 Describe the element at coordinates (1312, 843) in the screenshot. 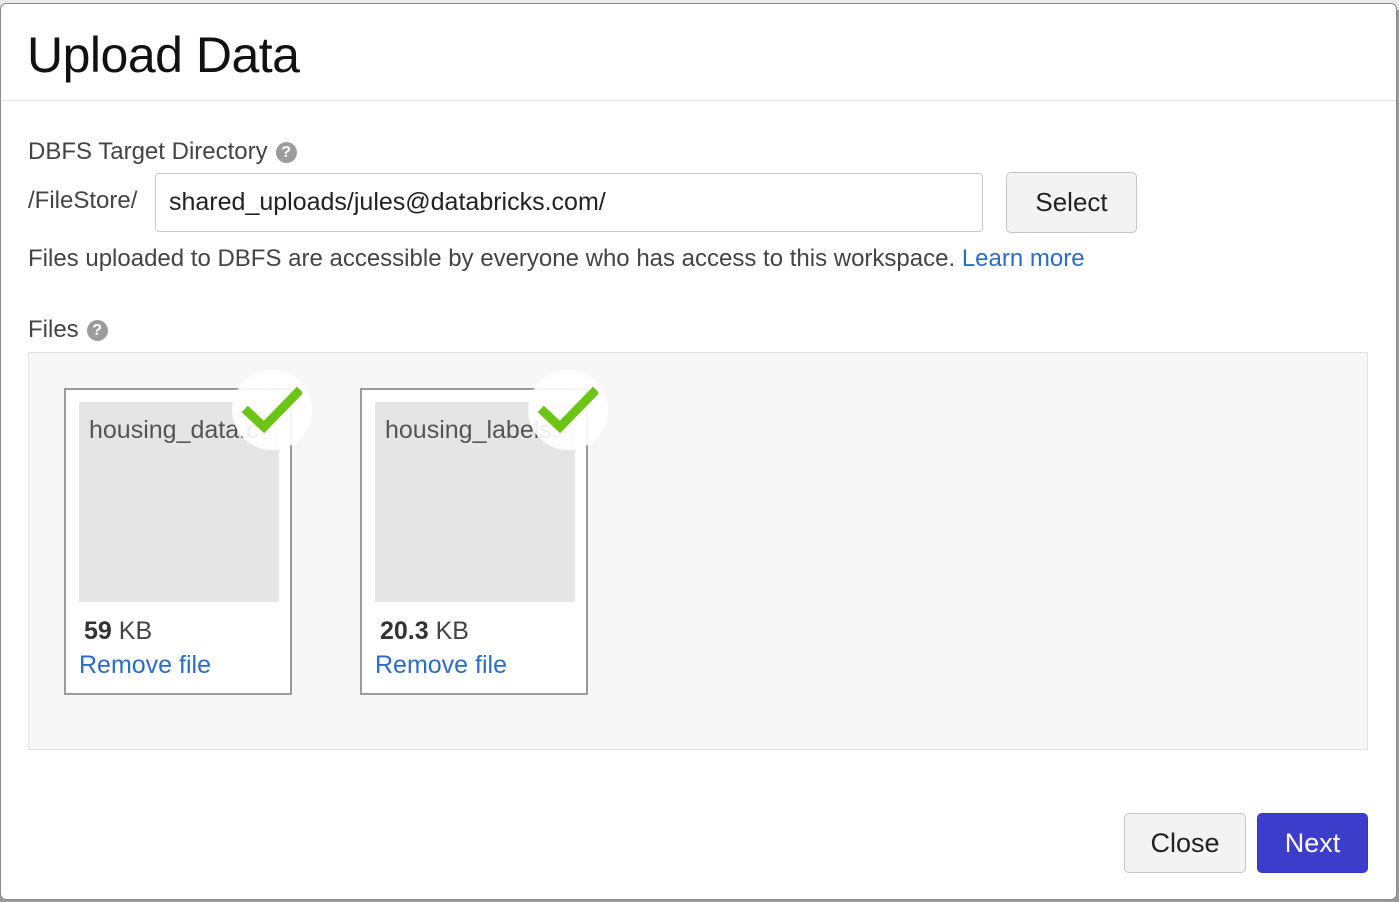

I see `next-button: Next` at that location.